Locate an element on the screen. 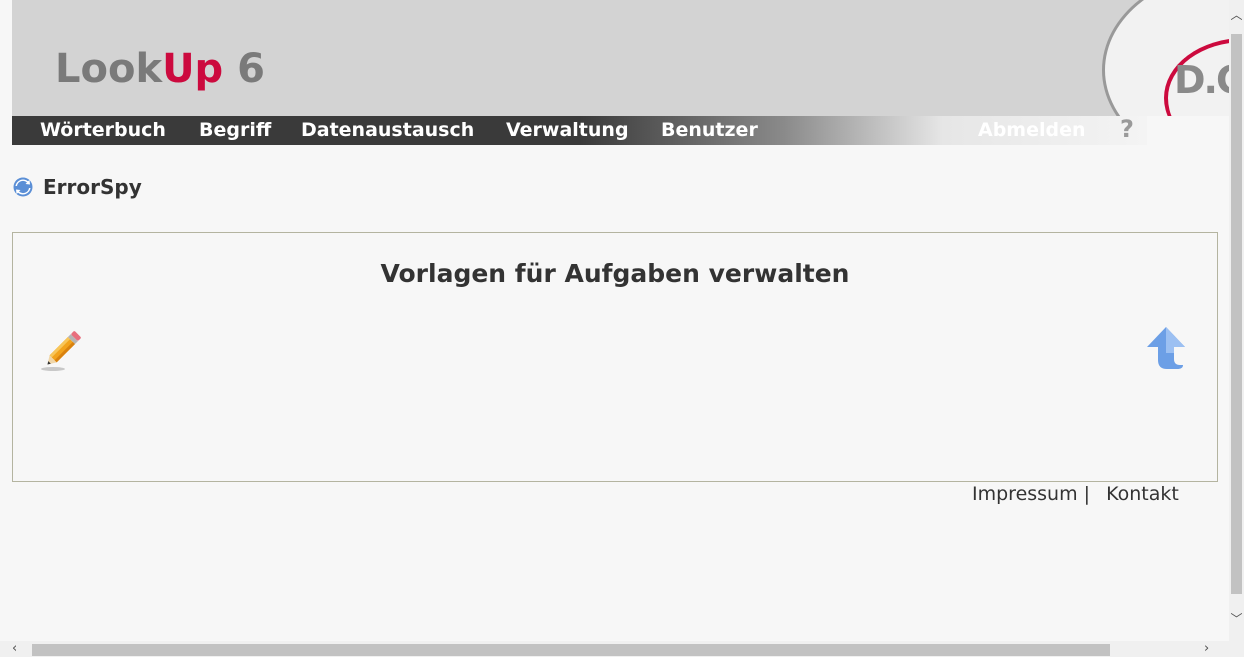 The height and width of the screenshot is (657, 1244). page-heading: ErrorSpy is located at coordinates (77, 187).